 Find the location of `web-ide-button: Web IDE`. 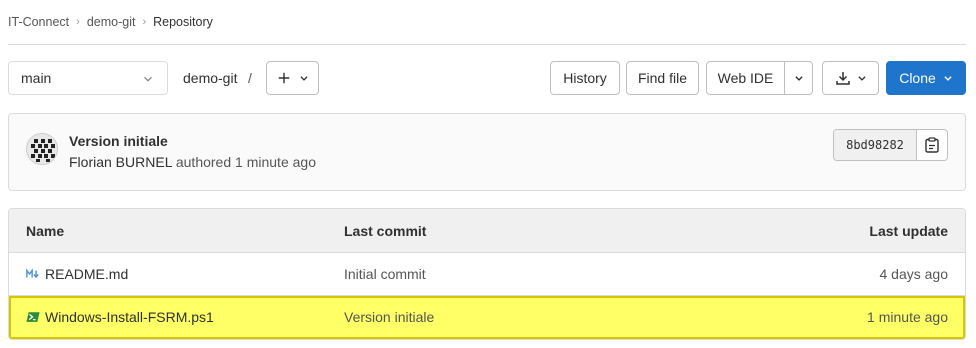

web-ide-button: Web IDE is located at coordinates (746, 78).